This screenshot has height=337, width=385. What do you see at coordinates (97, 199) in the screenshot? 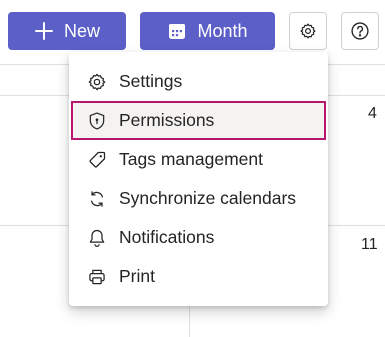
I see `sync-icon` at bounding box center [97, 199].